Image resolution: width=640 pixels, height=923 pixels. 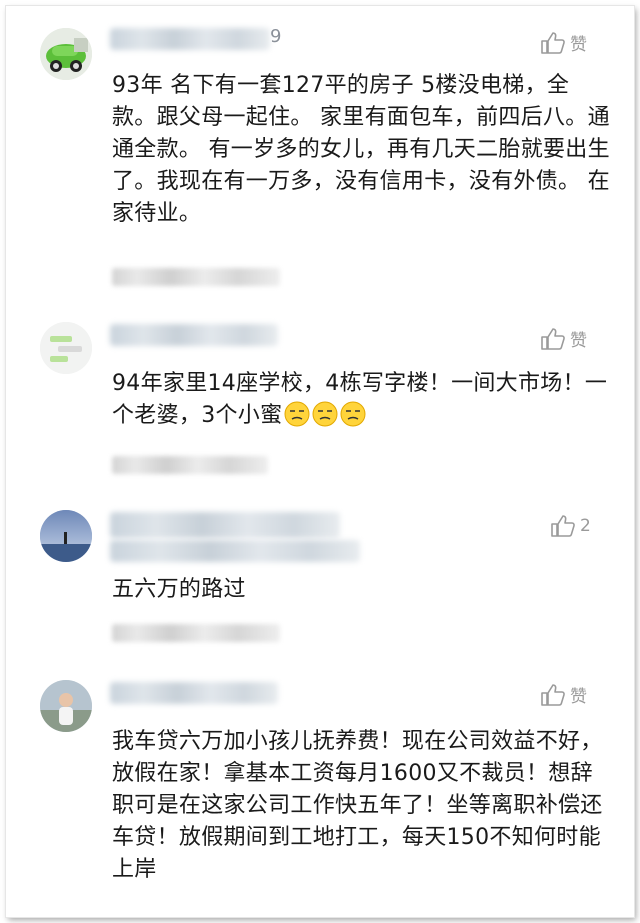 I want to click on like-button: 2, so click(x=570, y=526).